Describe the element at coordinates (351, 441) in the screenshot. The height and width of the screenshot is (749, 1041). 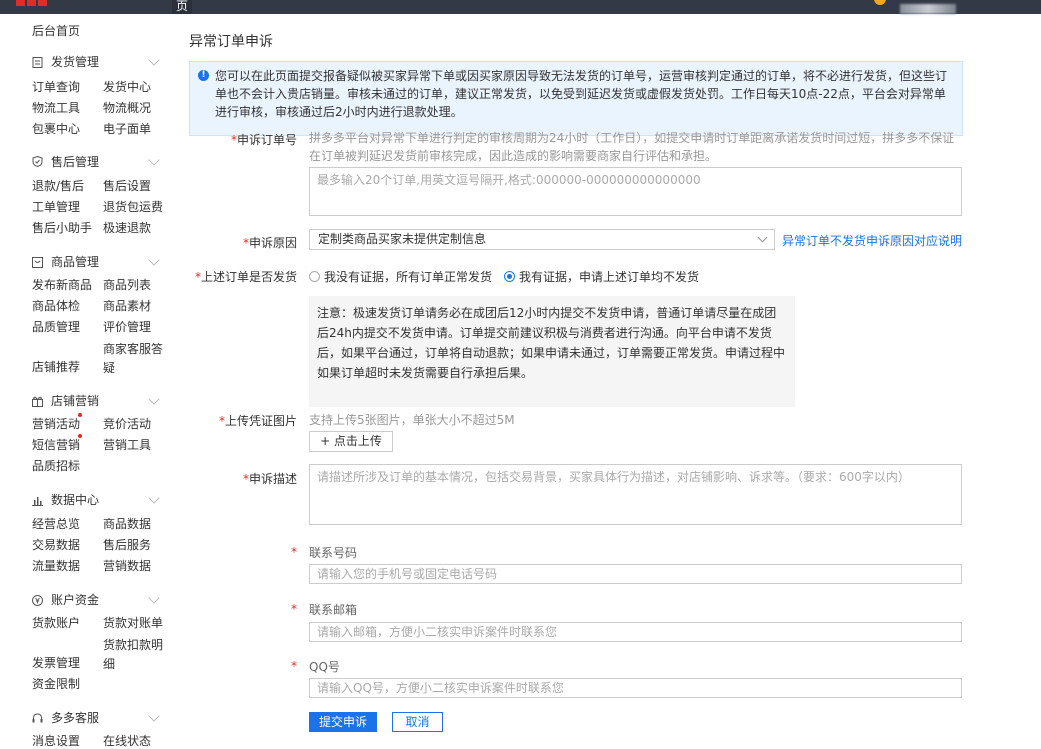
I see `upload-button: + 点击上传` at that location.